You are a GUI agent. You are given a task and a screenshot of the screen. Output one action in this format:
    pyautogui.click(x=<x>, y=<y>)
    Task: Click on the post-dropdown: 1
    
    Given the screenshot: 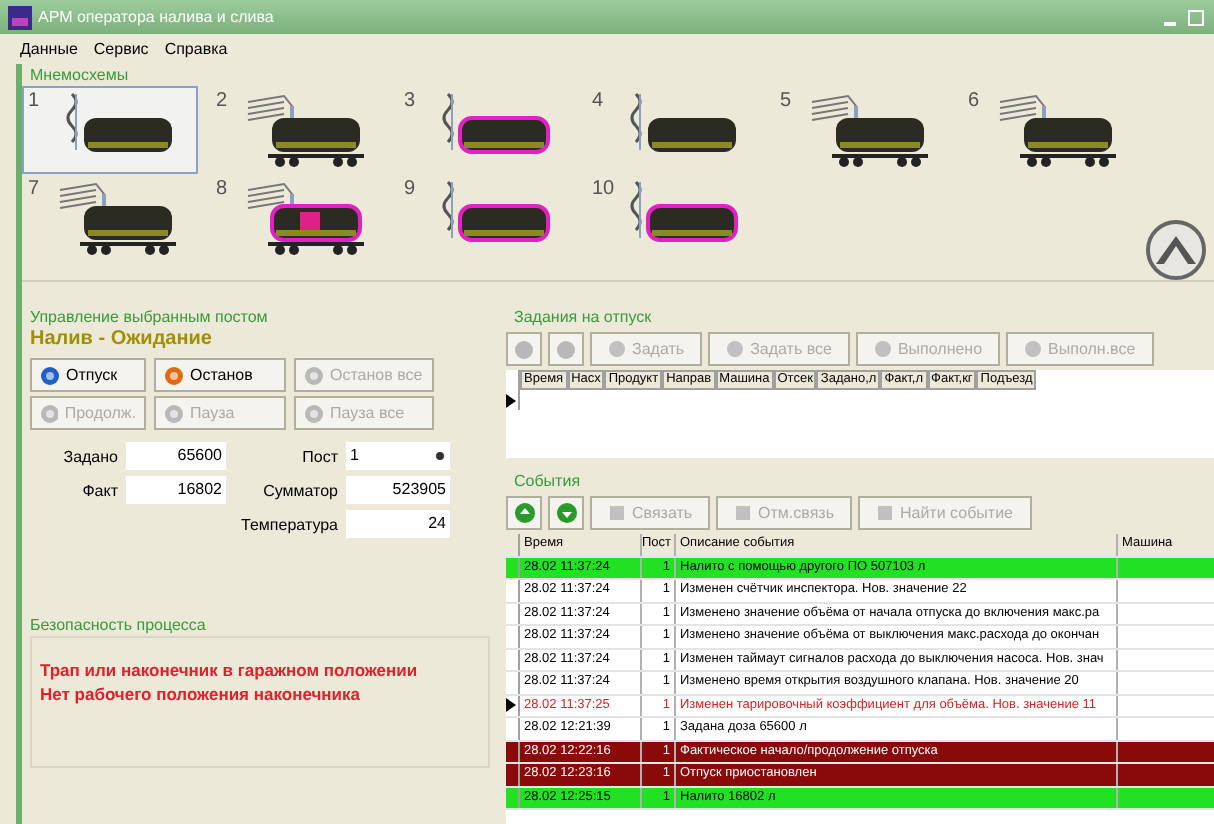 What is the action you would take?
    pyautogui.click(x=398, y=456)
    